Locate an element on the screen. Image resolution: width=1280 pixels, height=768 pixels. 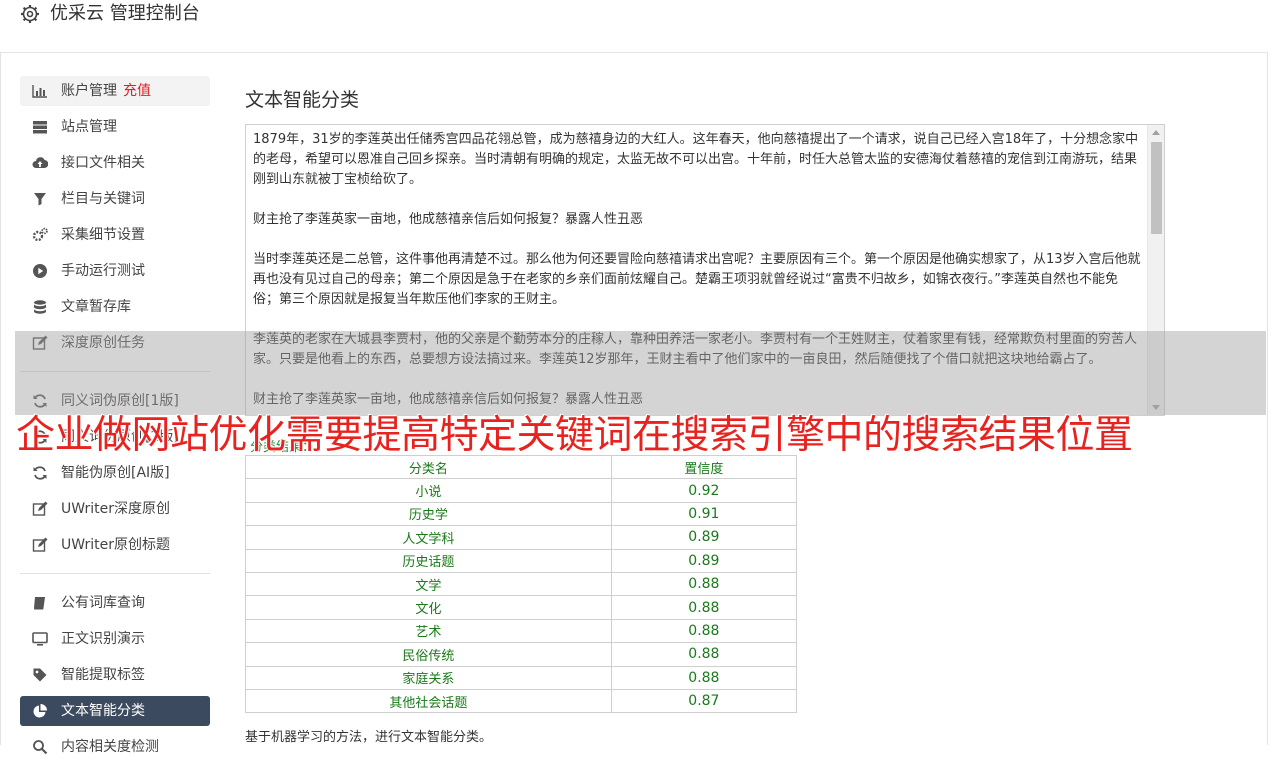
confidence-cell: 0.87 is located at coordinates (704, 701).